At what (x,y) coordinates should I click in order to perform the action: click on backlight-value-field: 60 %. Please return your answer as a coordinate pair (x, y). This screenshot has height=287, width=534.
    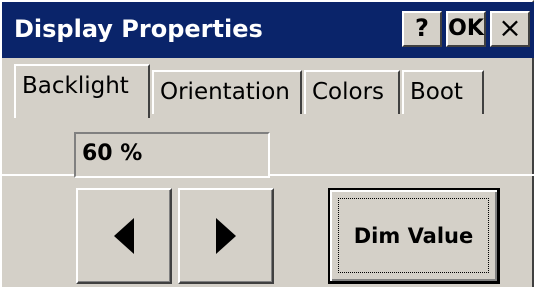
    Looking at the image, I should click on (172, 155).